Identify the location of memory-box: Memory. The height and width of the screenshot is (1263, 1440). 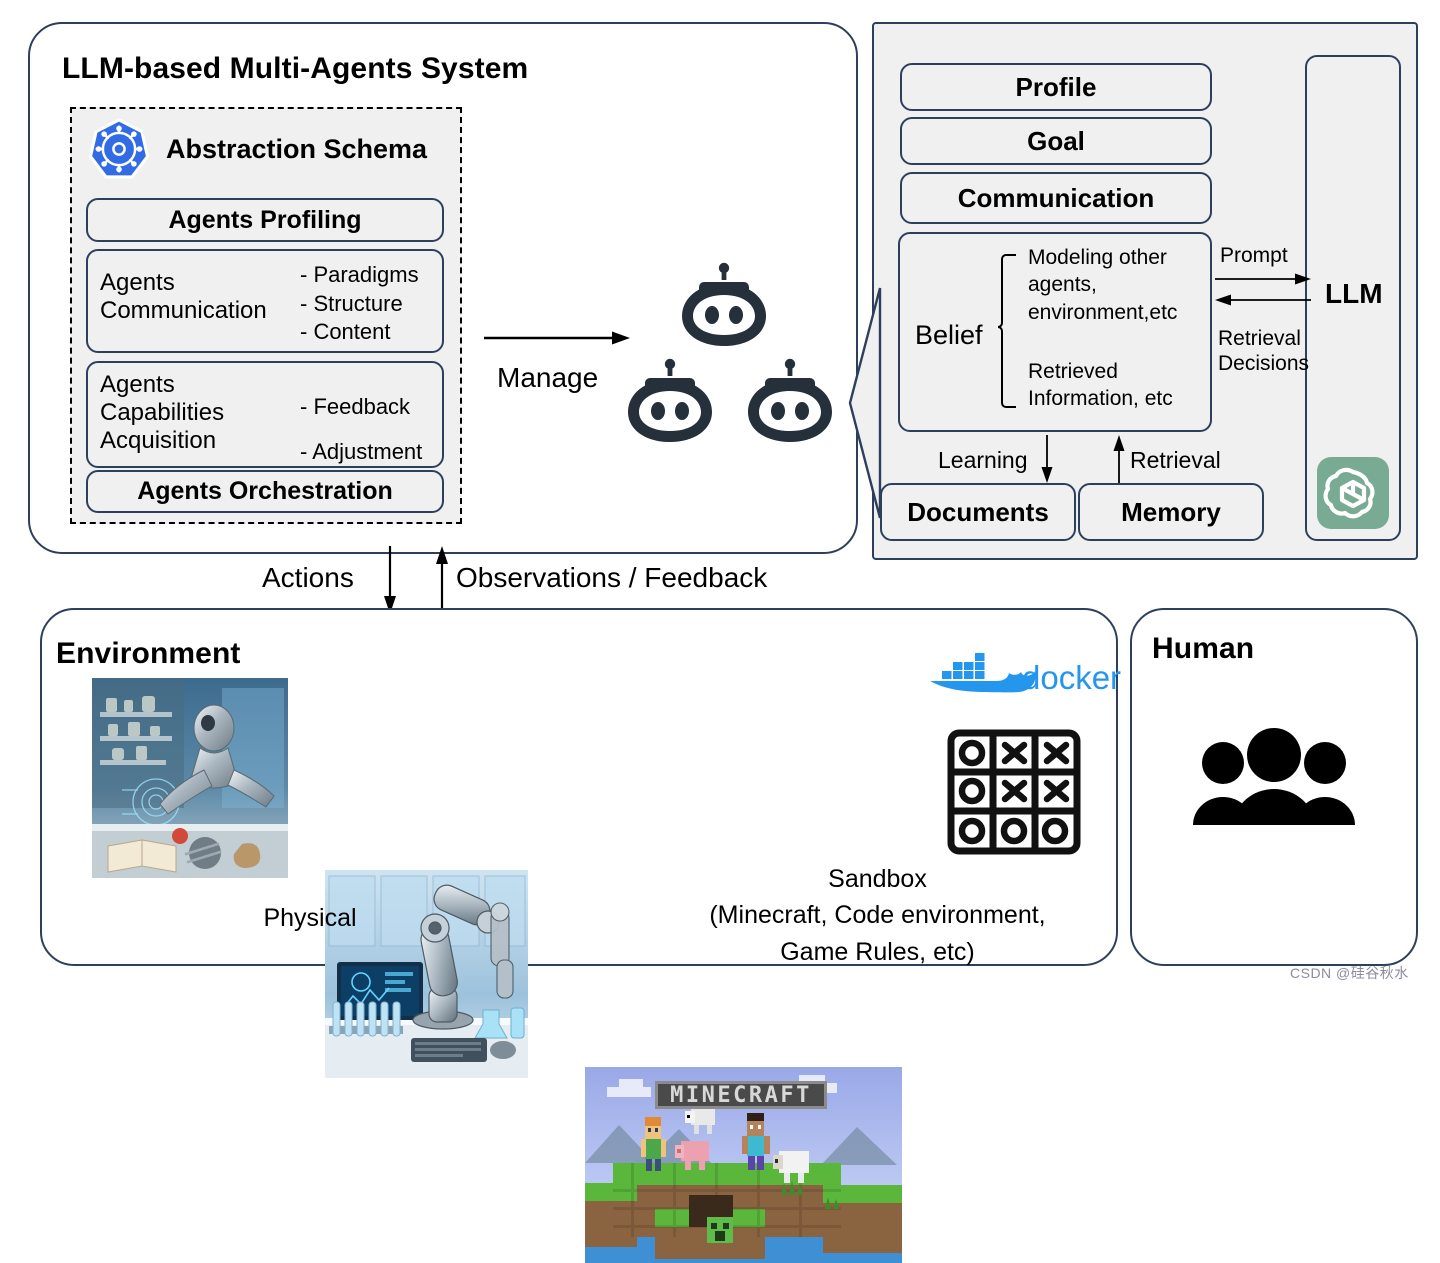
(1171, 512).